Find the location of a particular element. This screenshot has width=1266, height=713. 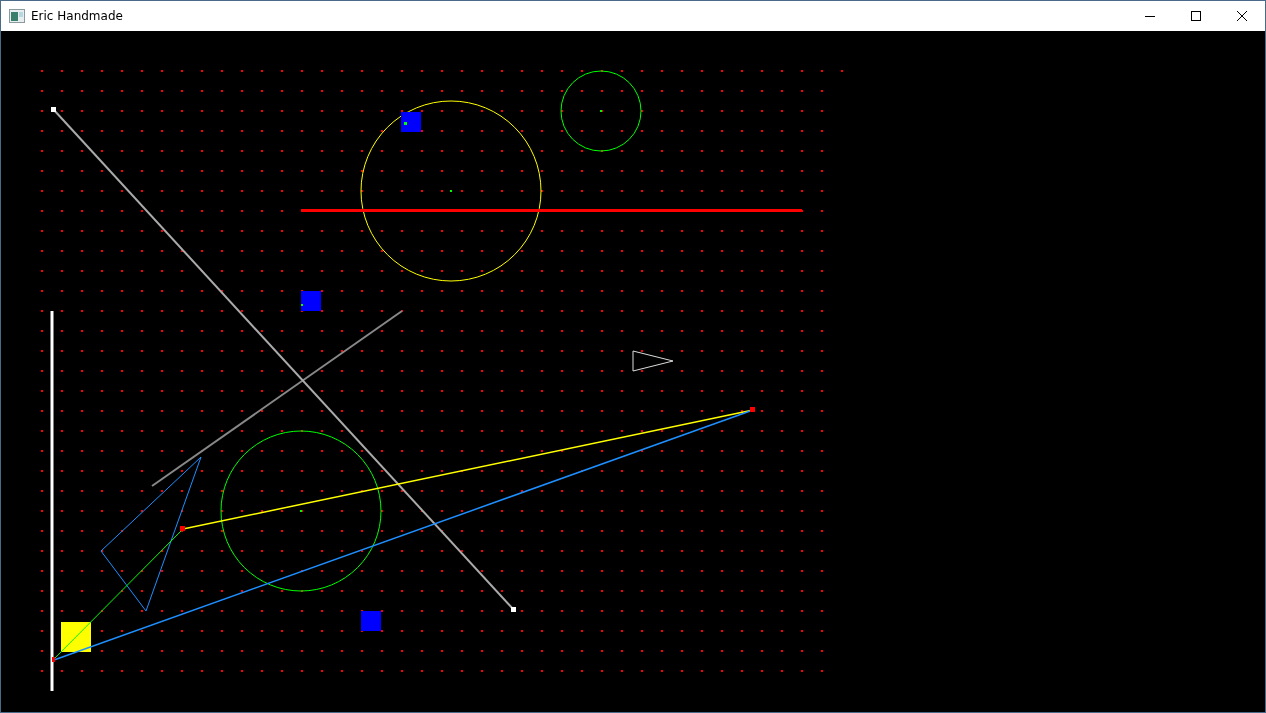

close-icon is located at coordinates (1242, 16).